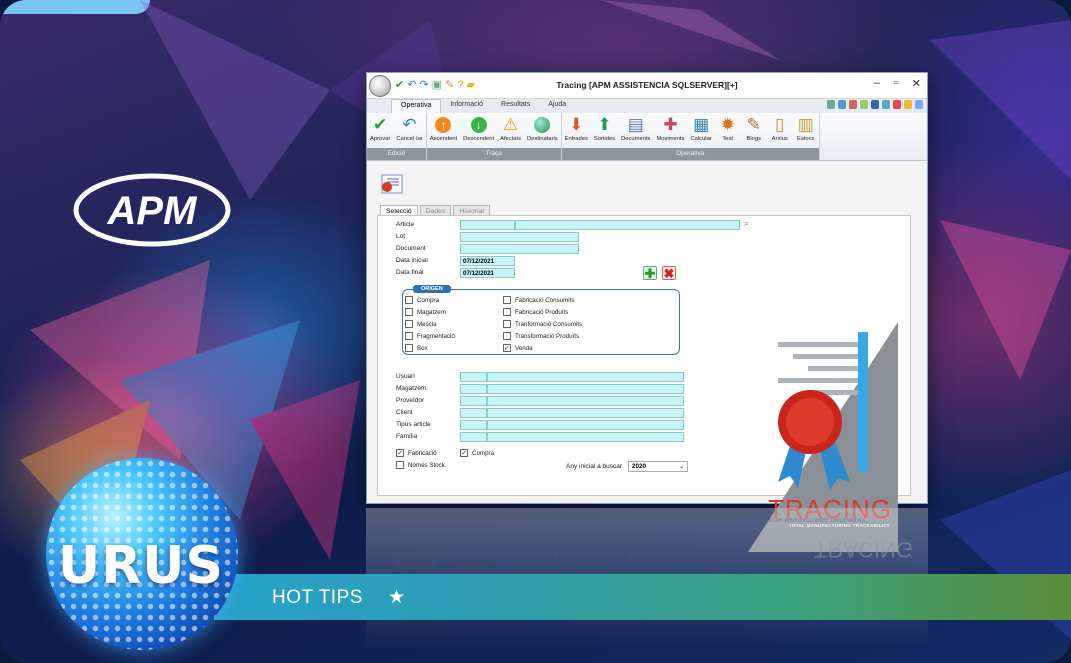 The image size is (1071, 663). I want to click on sortides-label: Sortides, so click(604, 139).